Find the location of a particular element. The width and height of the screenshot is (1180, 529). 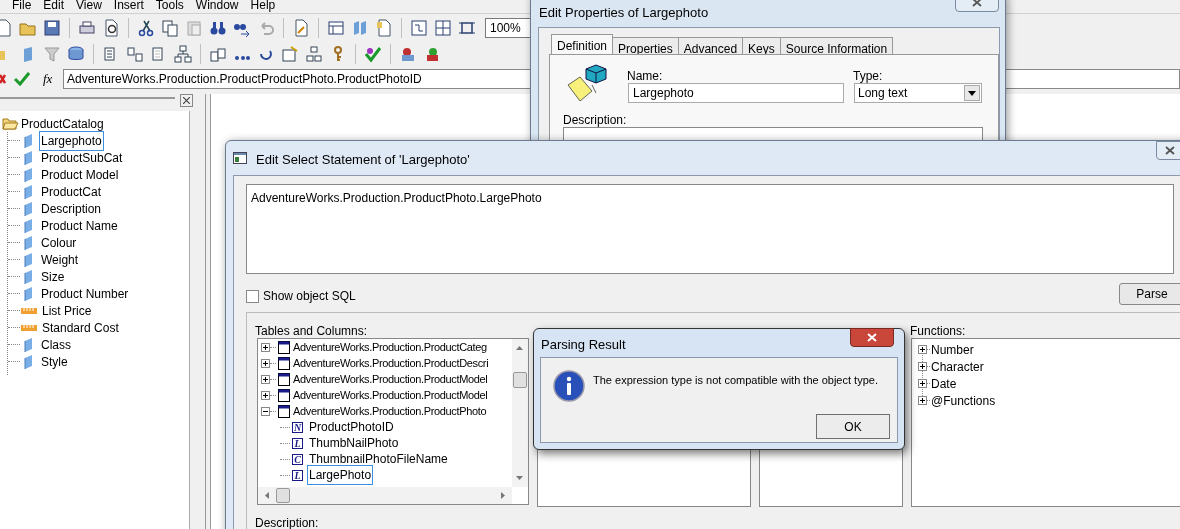

field-label: Description: is located at coordinates (595, 120).